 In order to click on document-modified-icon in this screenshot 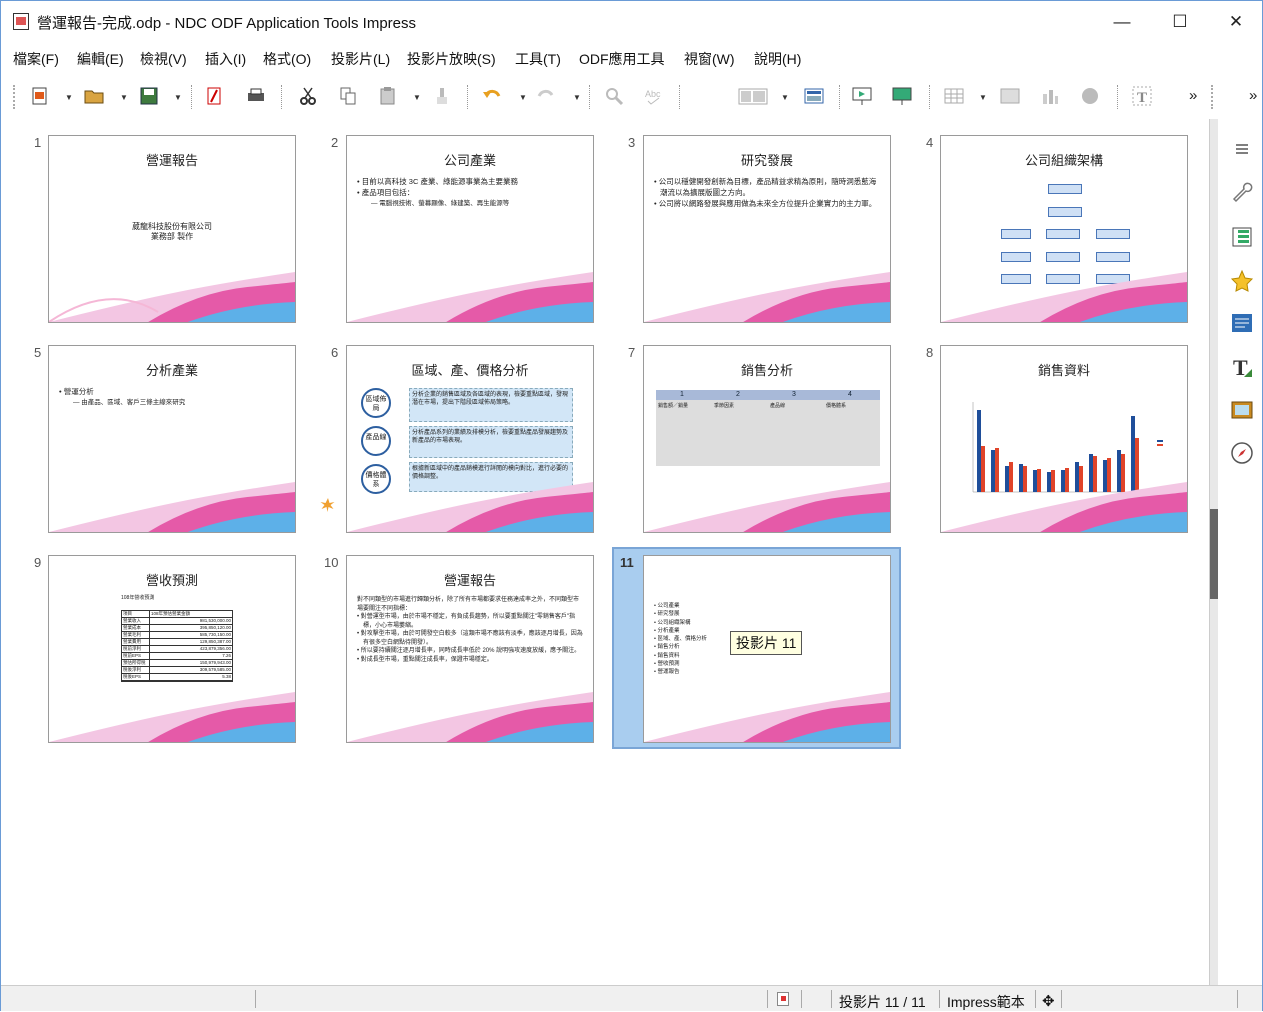, I will do `click(783, 999)`.